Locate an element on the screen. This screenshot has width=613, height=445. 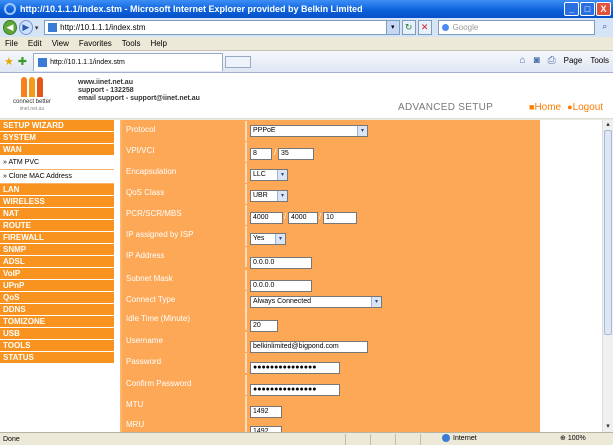
qos-class-select: UBR ▾ is located at coordinates (269, 196).